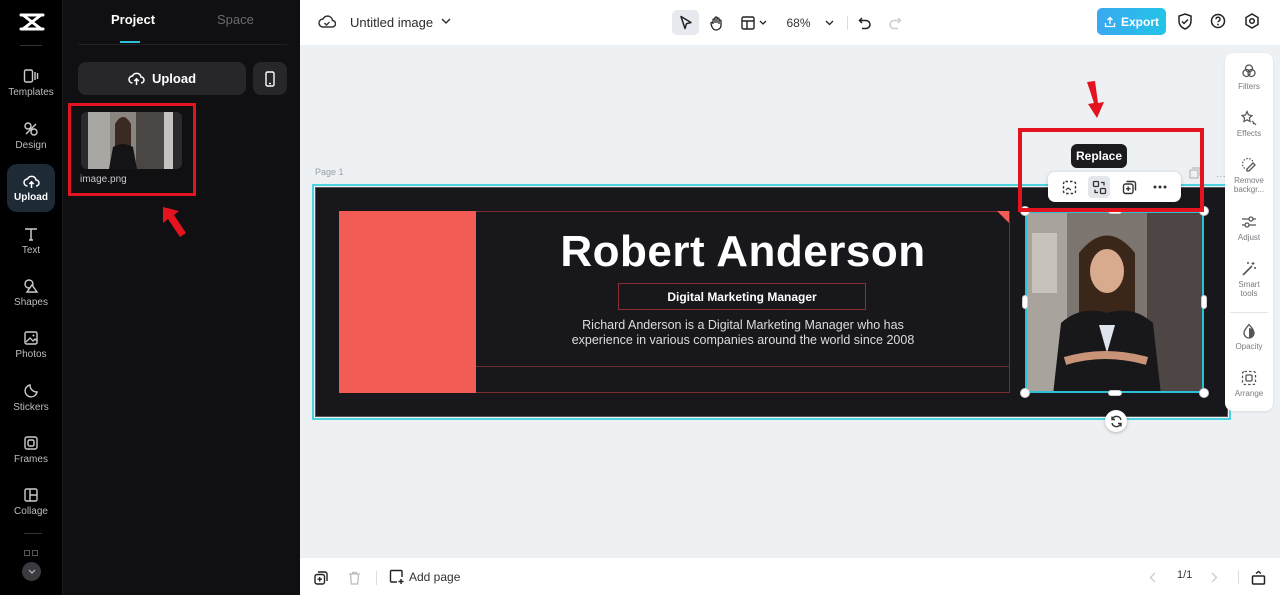 Image resolution: width=1280 pixels, height=595 pixels. Describe the element at coordinates (31, 511) in the screenshot. I see `rail-label: Collage` at that location.